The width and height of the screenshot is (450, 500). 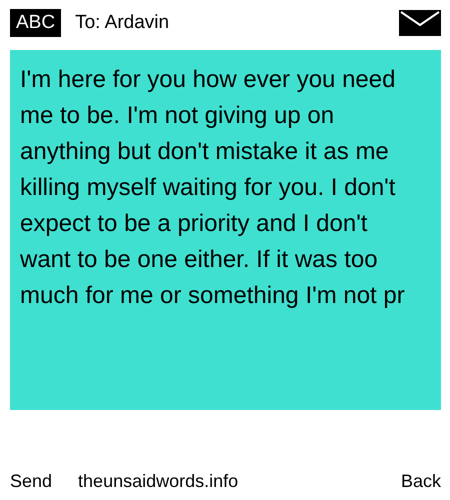 What do you see at coordinates (36, 23) in the screenshot?
I see `keyboard-mode-label: ABC` at bounding box center [36, 23].